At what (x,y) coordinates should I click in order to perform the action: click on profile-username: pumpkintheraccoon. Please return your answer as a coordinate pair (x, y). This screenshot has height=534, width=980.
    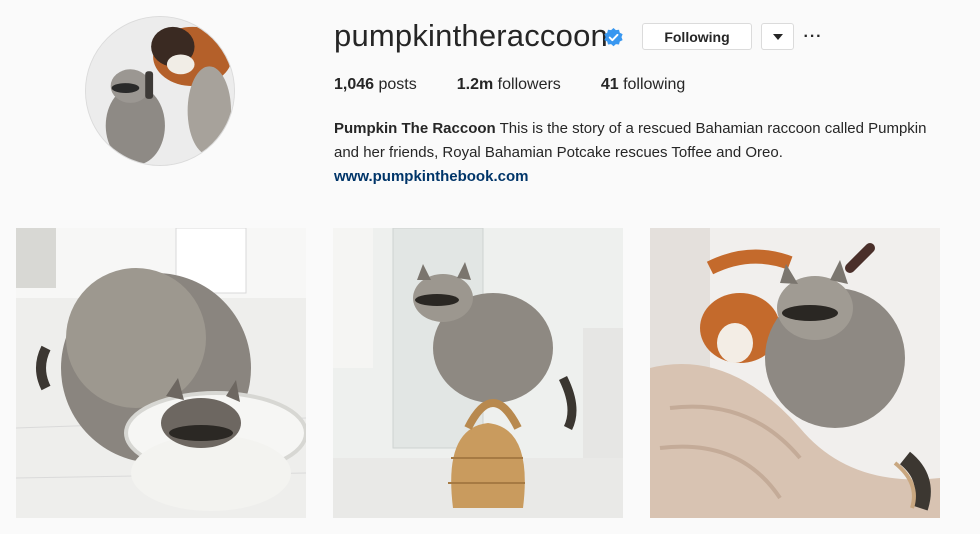
    Looking at the image, I should click on (471, 35).